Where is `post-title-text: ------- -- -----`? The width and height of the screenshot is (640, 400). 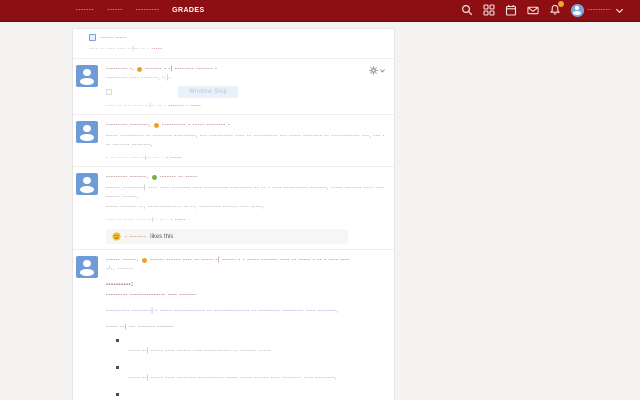
post-title-text: ------- -- ----- is located at coordinates (178, 177).